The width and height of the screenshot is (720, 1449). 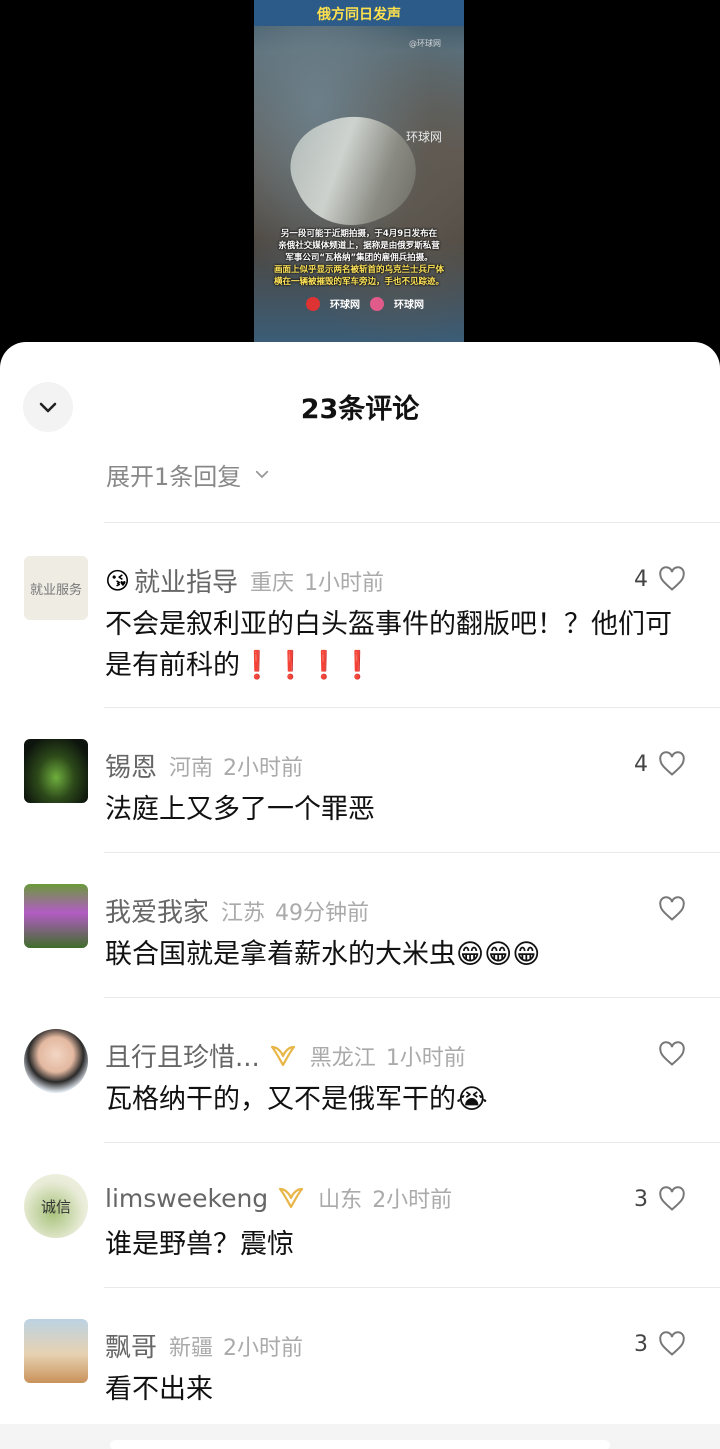 I want to click on comment-text: 不会是叙利亚的白头盔事件的翻版吧！？他们可是有前科的❗❗❗❗, so click(x=400, y=645).